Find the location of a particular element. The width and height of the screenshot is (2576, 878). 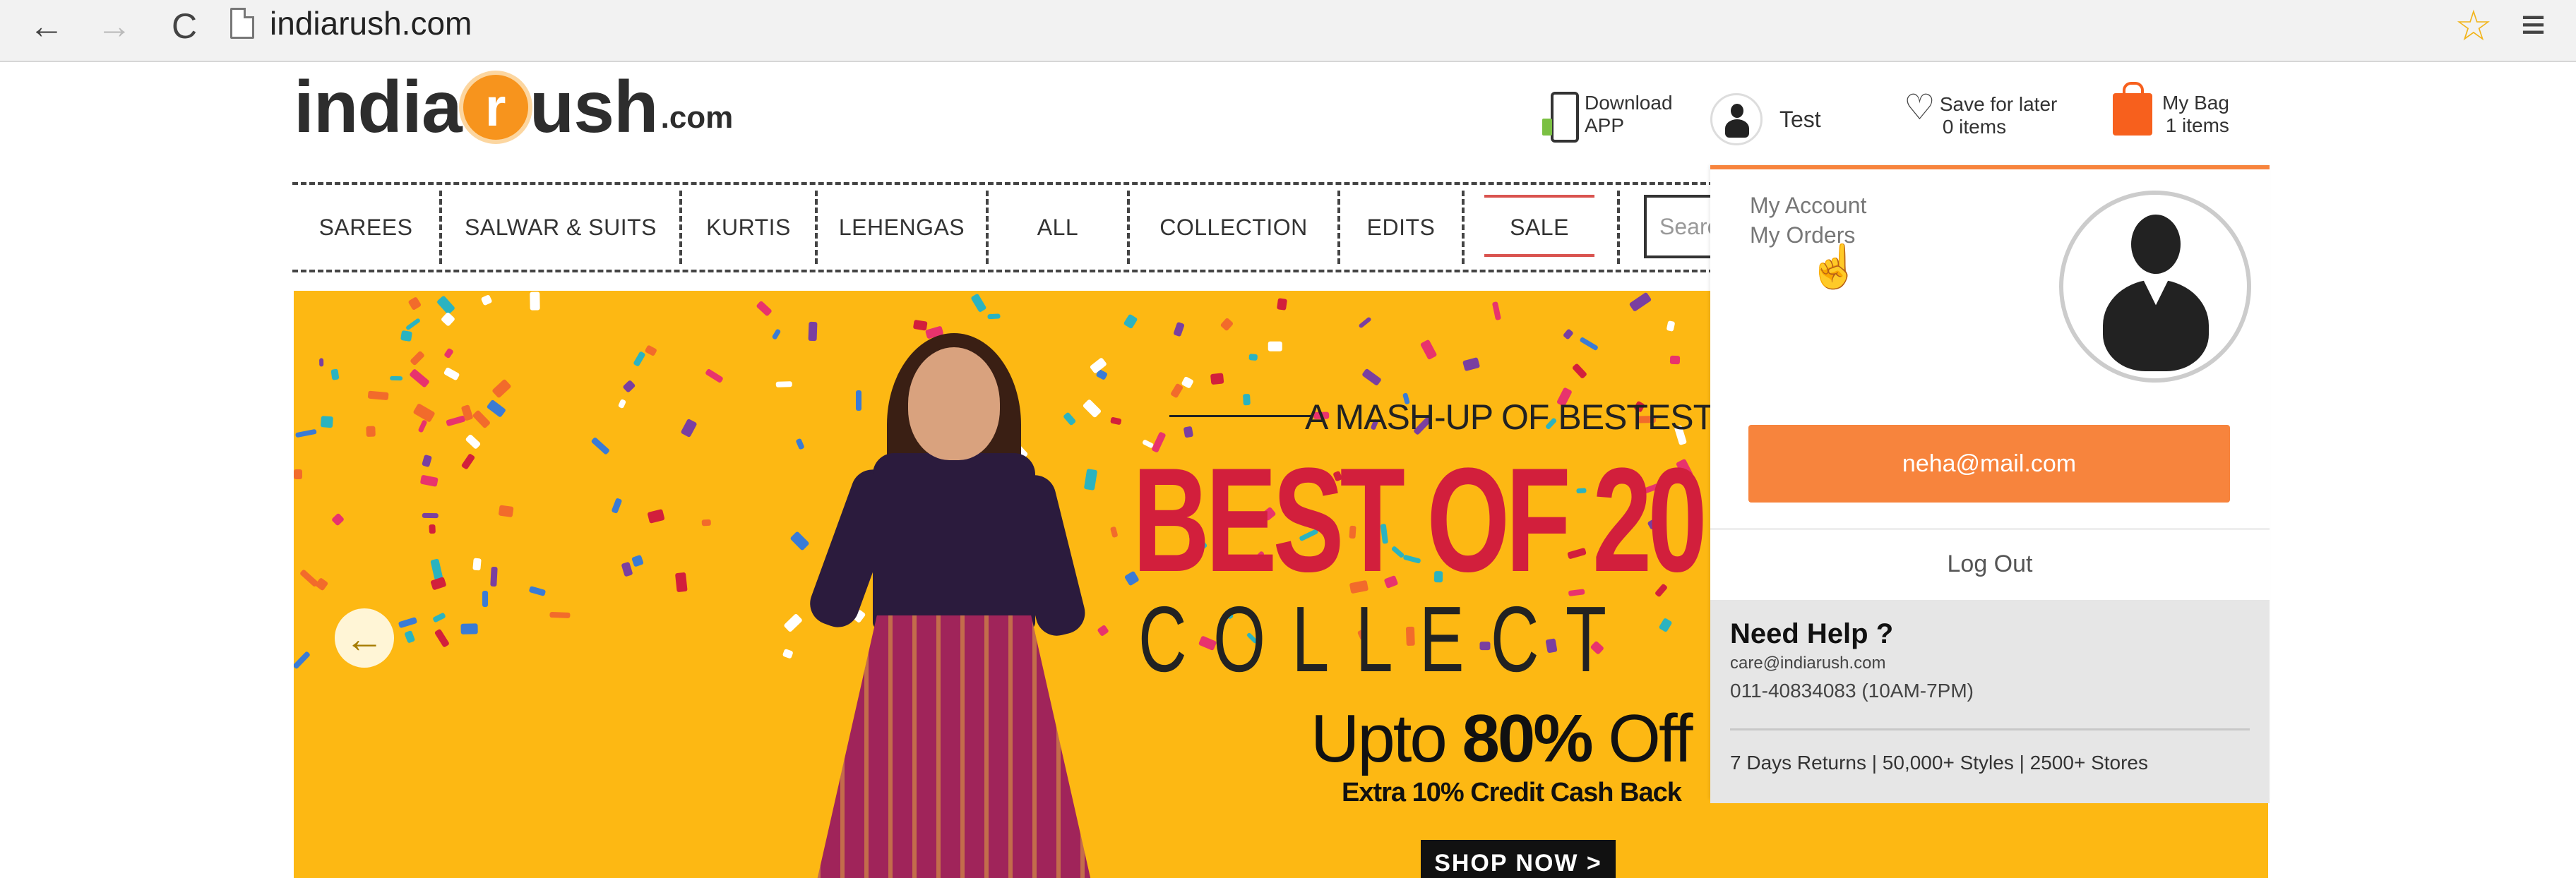

user-email-button: neha@mail.com is located at coordinates (1989, 464).